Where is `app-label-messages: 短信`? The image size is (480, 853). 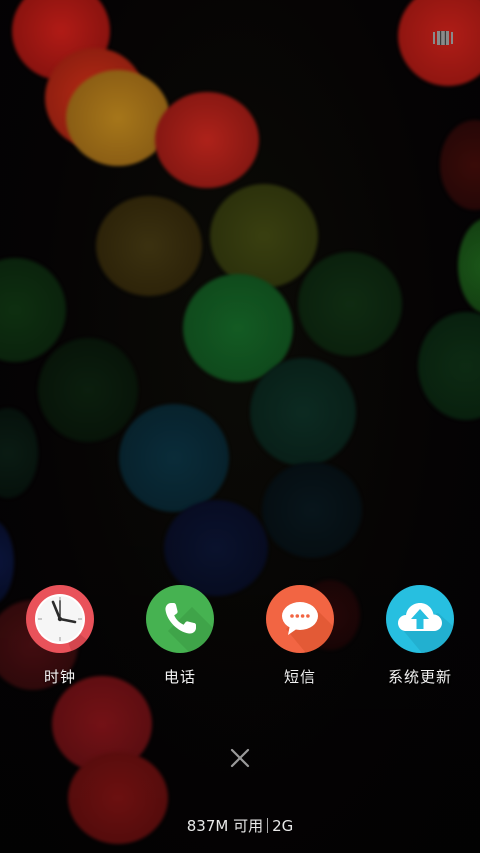 app-label-messages: 短信 is located at coordinates (299, 677).